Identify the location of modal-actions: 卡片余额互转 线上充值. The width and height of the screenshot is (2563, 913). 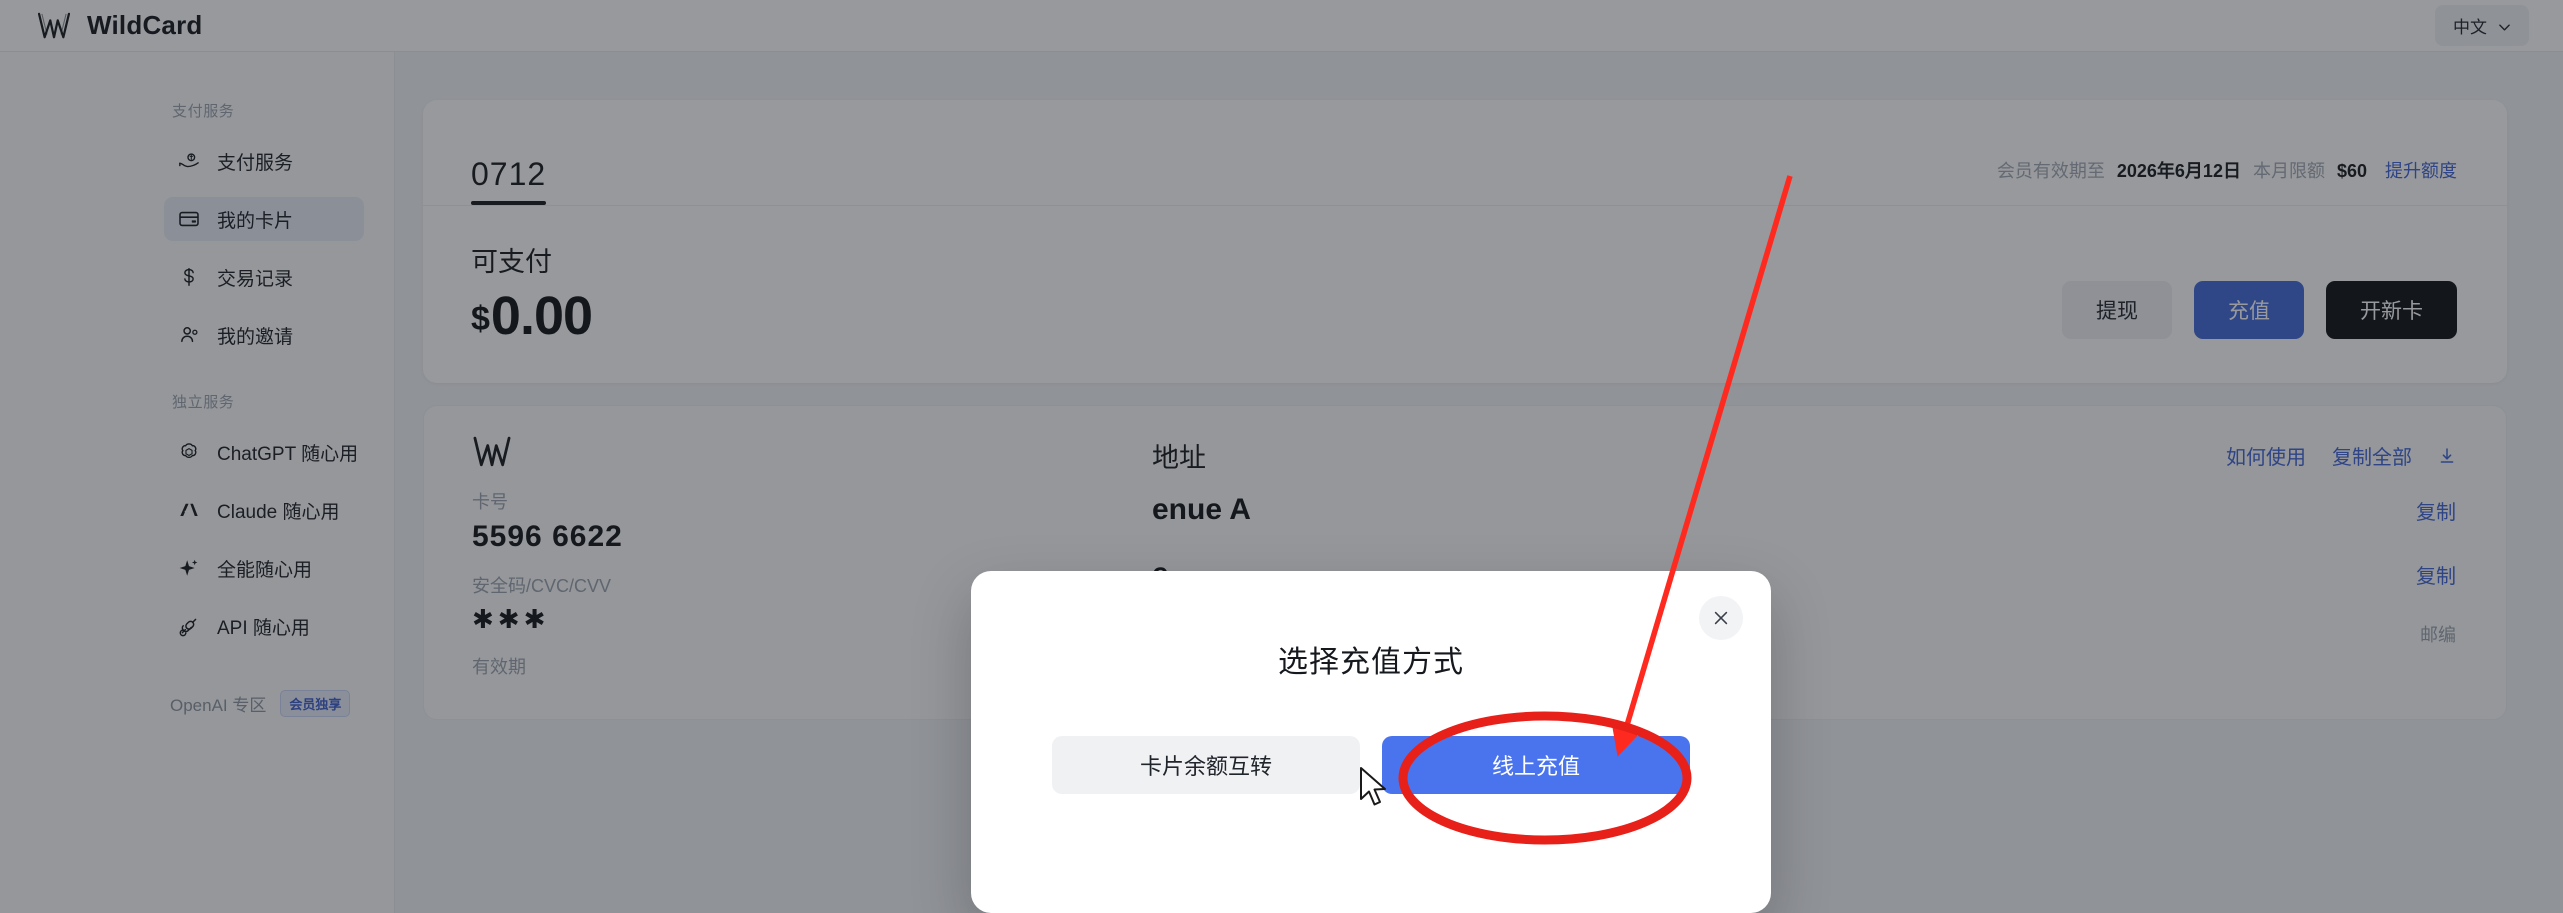
(1371, 765).